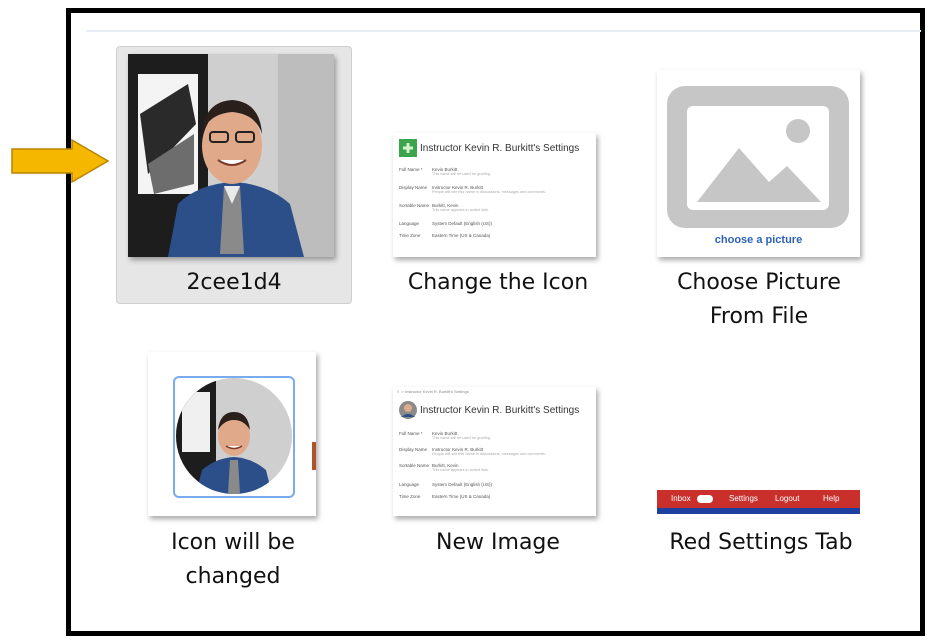  What do you see at coordinates (758, 511) in the screenshot?
I see `blue-bar` at bounding box center [758, 511].